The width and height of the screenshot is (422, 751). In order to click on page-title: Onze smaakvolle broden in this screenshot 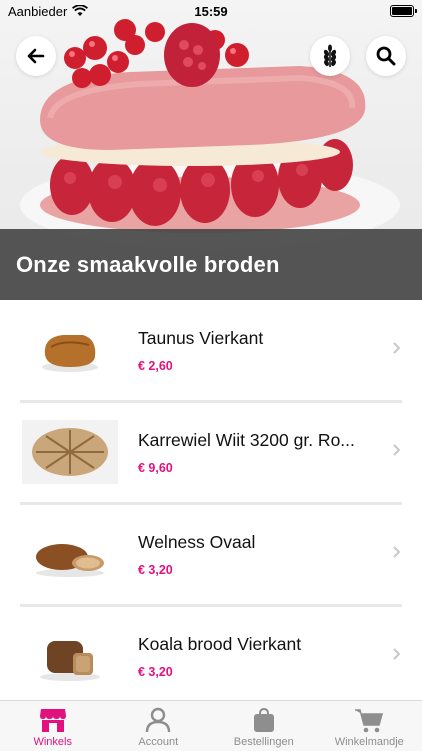, I will do `click(140, 265)`.